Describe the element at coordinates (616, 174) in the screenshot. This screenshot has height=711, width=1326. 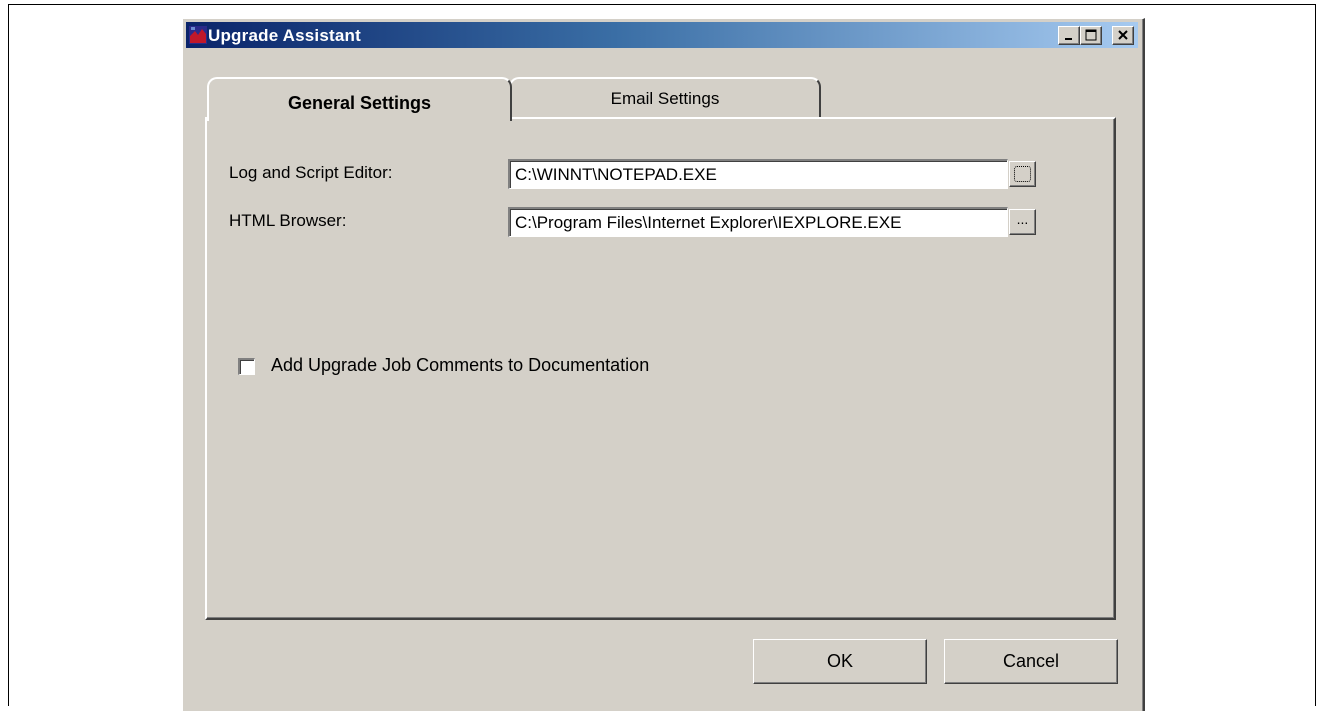
I see `editor-path-value: C:\WINNT\NOTEPAD.EXE` at that location.